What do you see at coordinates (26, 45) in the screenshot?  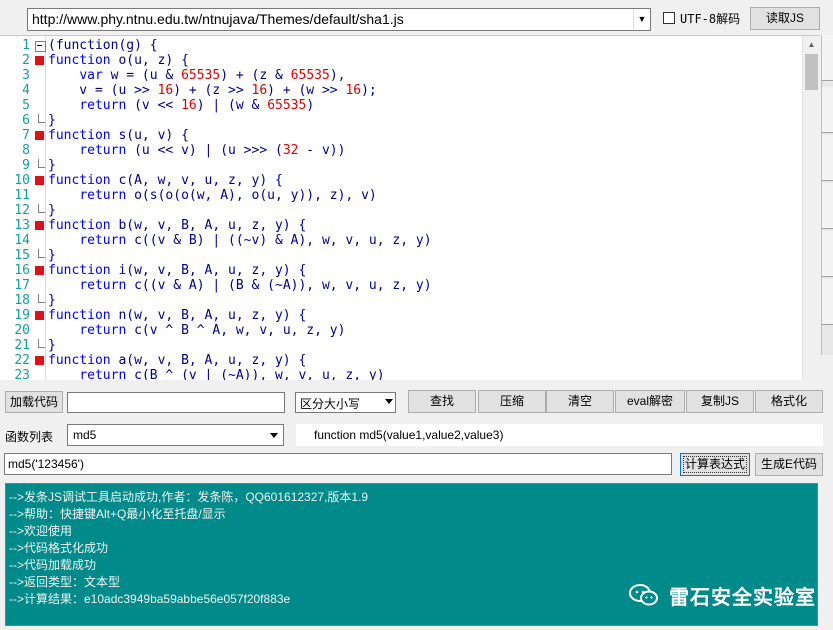 I see `line-number: 1` at bounding box center [26, 45].